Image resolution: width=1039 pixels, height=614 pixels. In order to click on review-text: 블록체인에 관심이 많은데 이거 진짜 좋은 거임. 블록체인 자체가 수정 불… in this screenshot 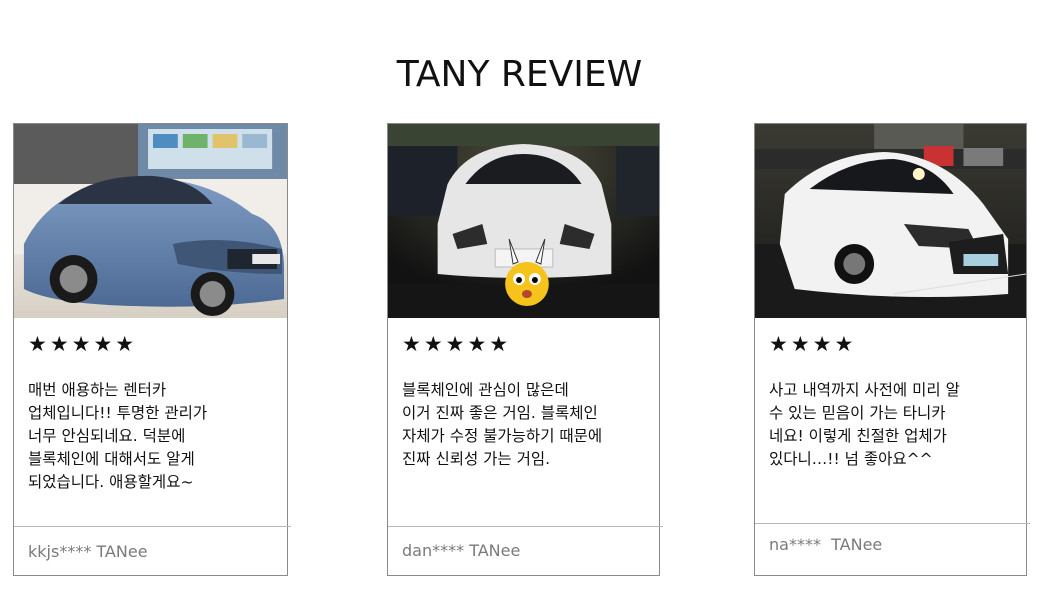, I will do `click(502, 424)`.